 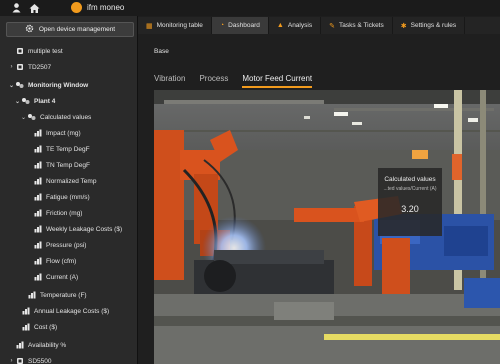 I want to click on tree-item-label: TD2507, so click(x=40, y=67).